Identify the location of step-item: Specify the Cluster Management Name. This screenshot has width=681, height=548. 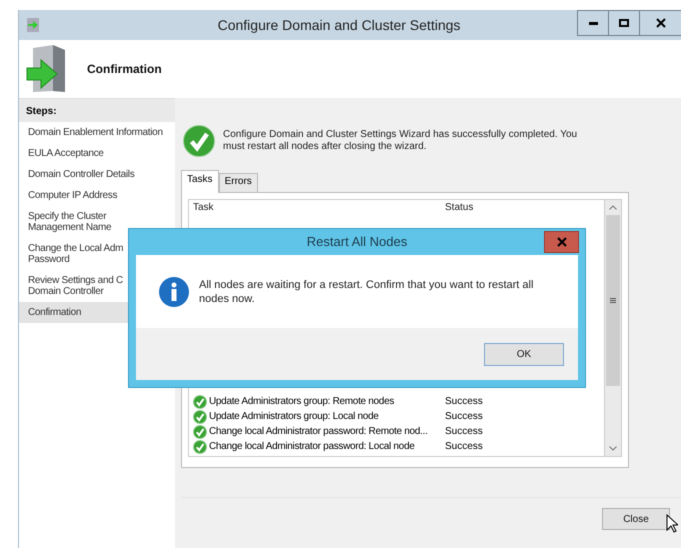
(97, 222).